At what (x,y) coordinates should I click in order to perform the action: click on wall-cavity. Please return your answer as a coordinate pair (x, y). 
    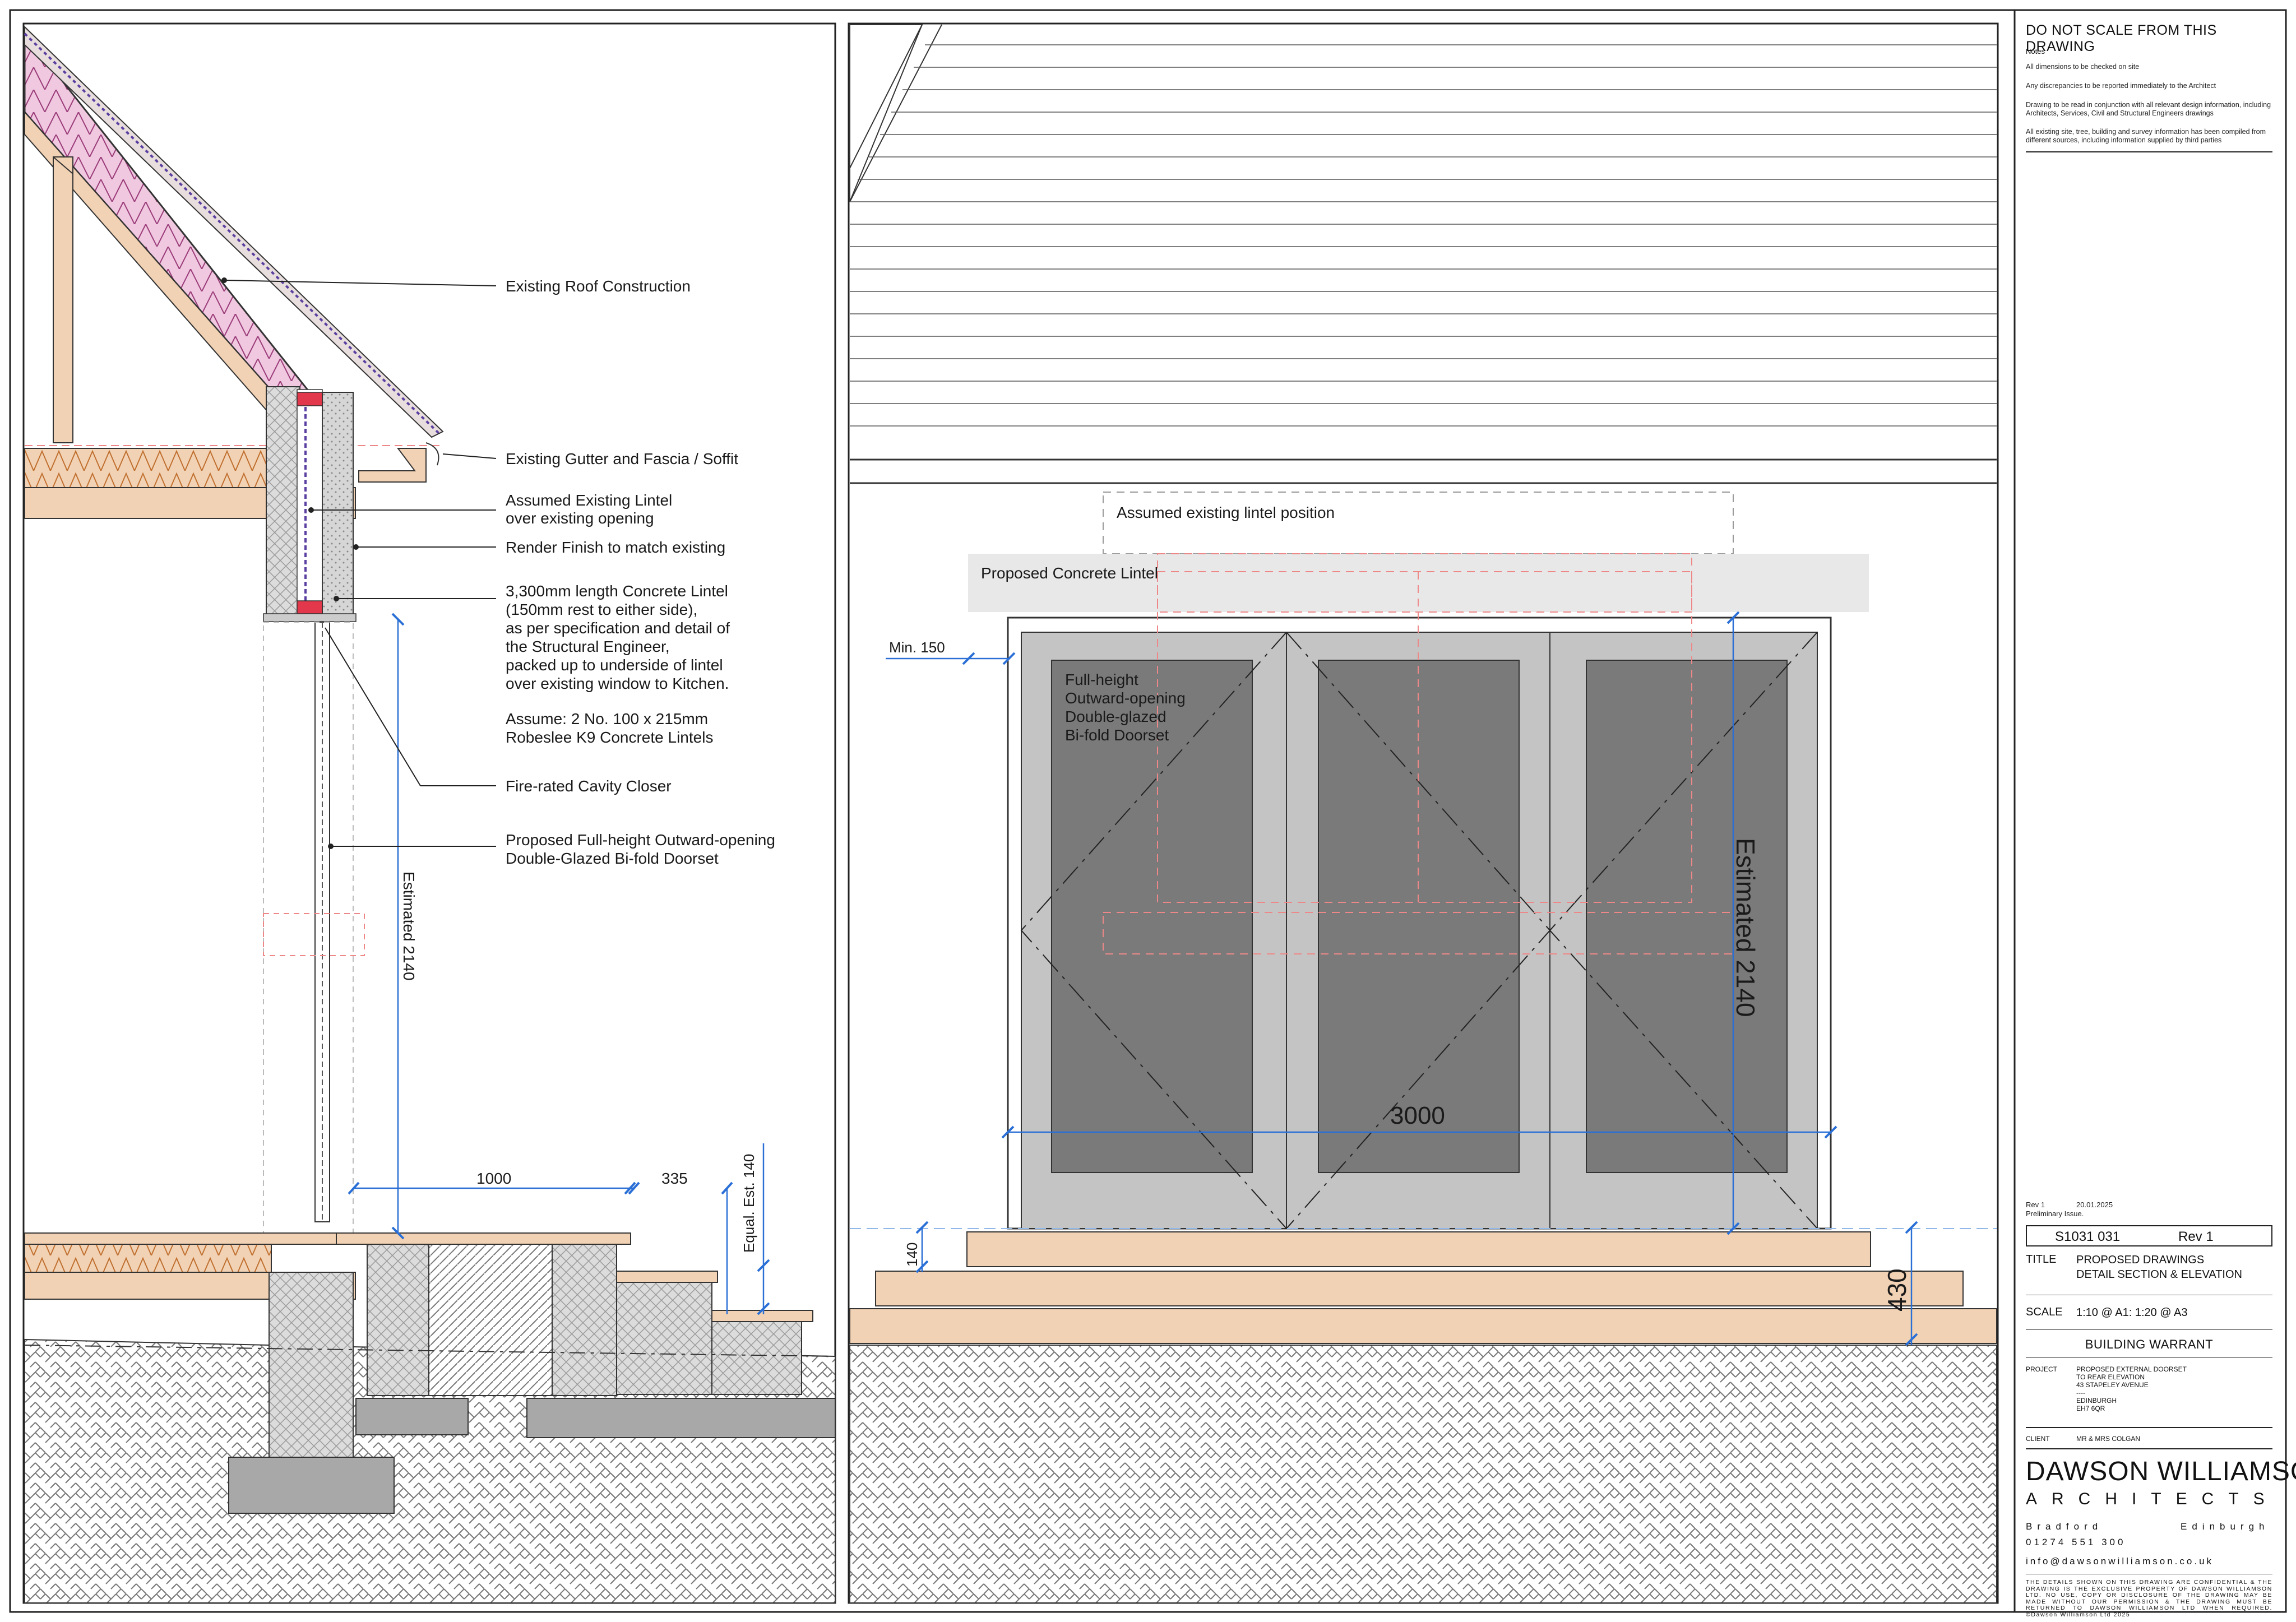
    Looking at the image, I should click on (310, 501).